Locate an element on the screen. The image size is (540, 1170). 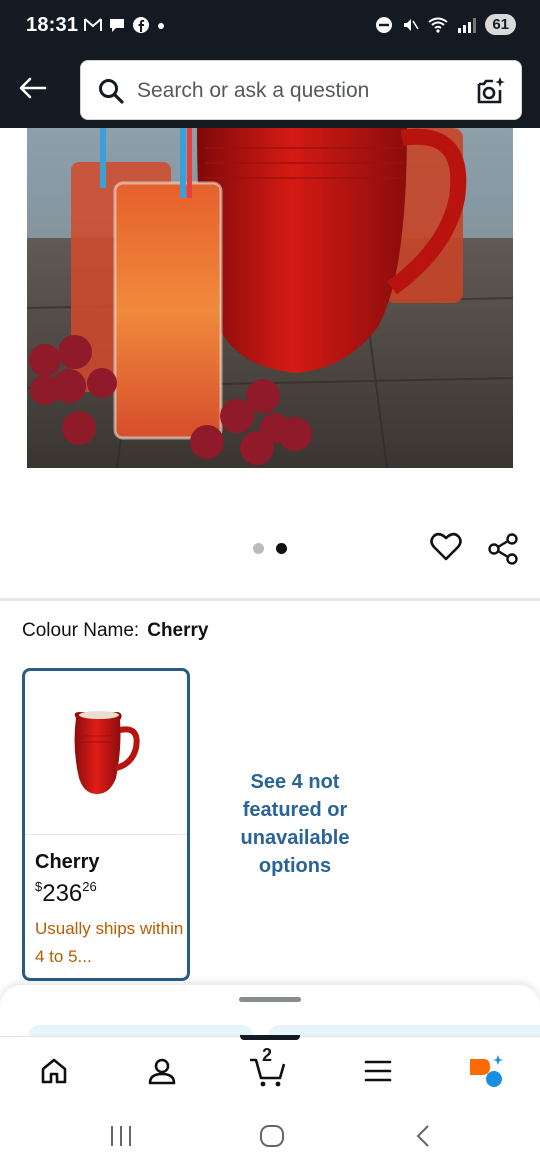
back-system-button is located at coordinates (424, 1138).